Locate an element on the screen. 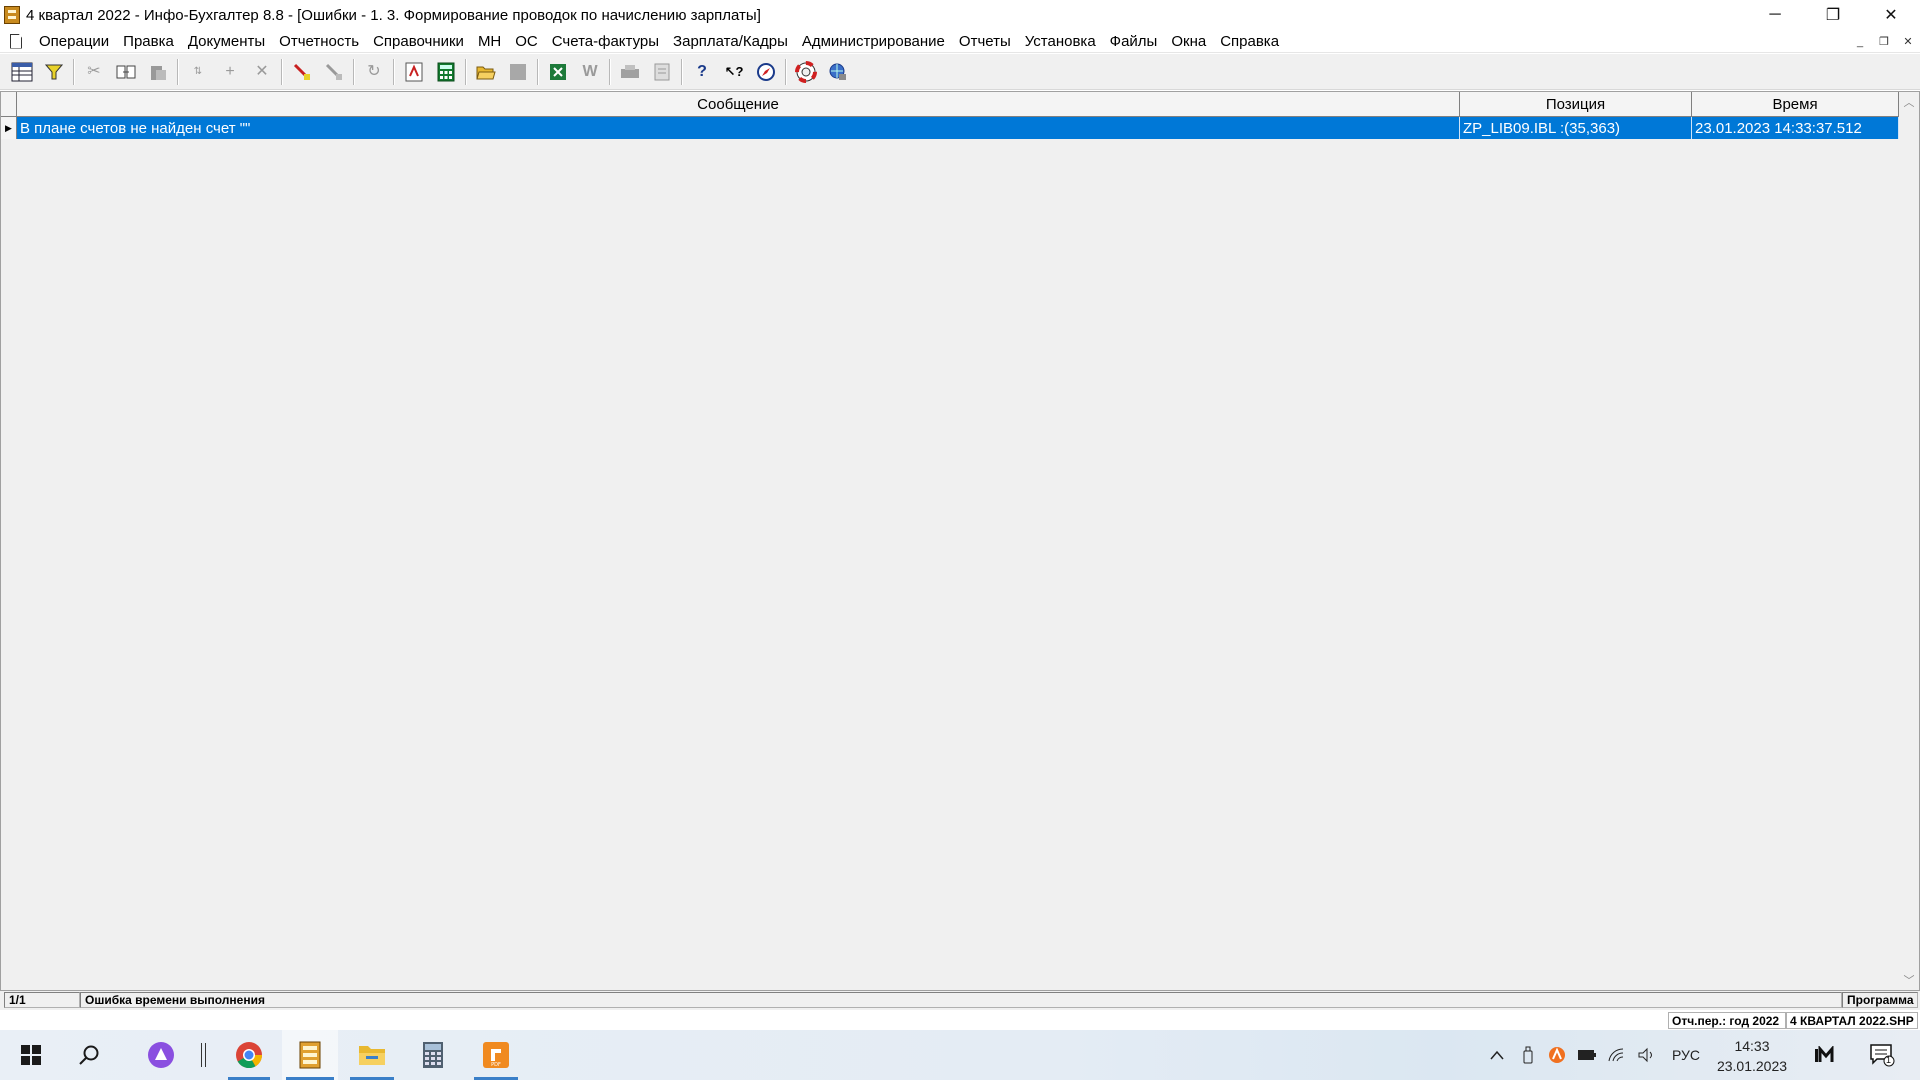 The image size is (1920, 1080). open-folder-icon is located at coordinates (486, 72).